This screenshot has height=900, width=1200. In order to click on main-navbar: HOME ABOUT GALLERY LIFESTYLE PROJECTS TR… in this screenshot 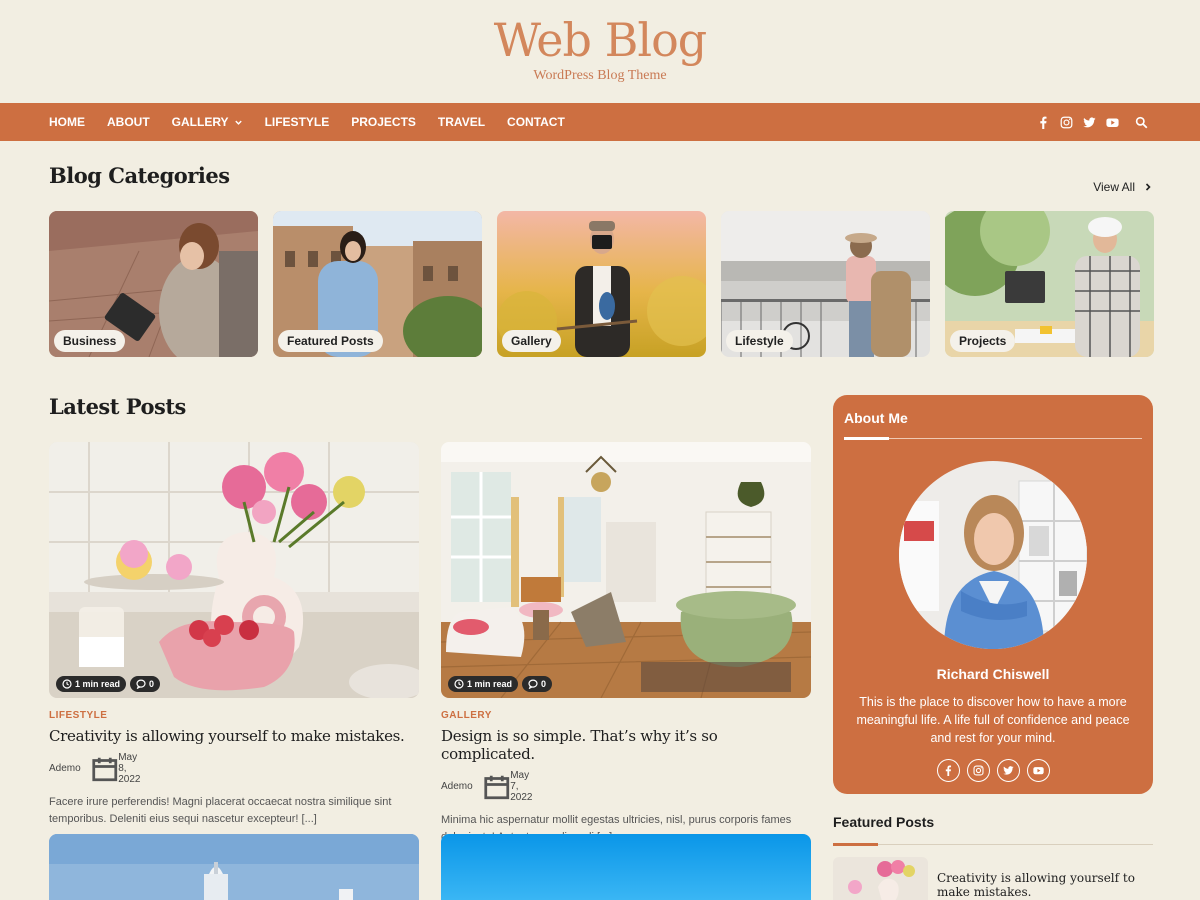, I will do `click(600, 122)`.